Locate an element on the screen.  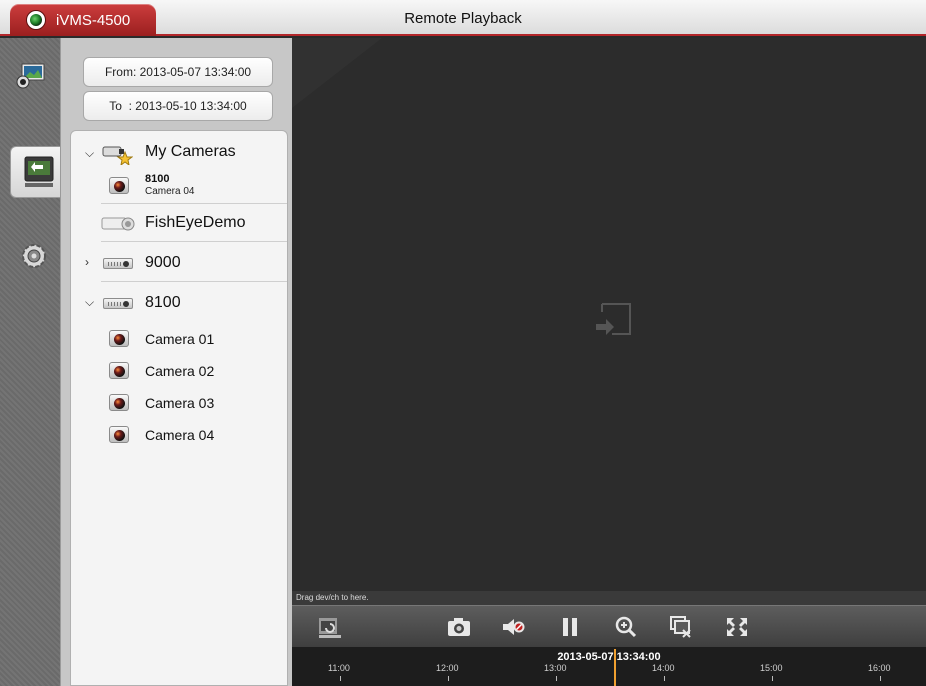
fisheye-device-icon is located at coordinates (118, 224).